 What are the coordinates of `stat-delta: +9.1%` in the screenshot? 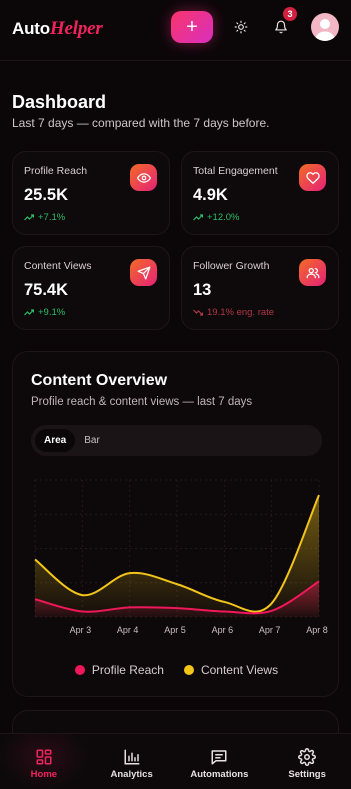 It's located at (44, 312).